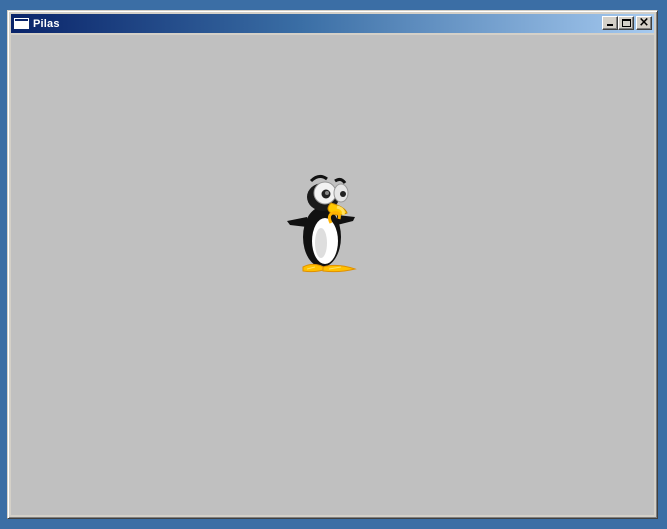 This screenshot has height=529, width=667. What do you see at coordinates (332, 23) in the screenshot?
I see `title-bar: Pilas ×` at bounding box center [332, 23].